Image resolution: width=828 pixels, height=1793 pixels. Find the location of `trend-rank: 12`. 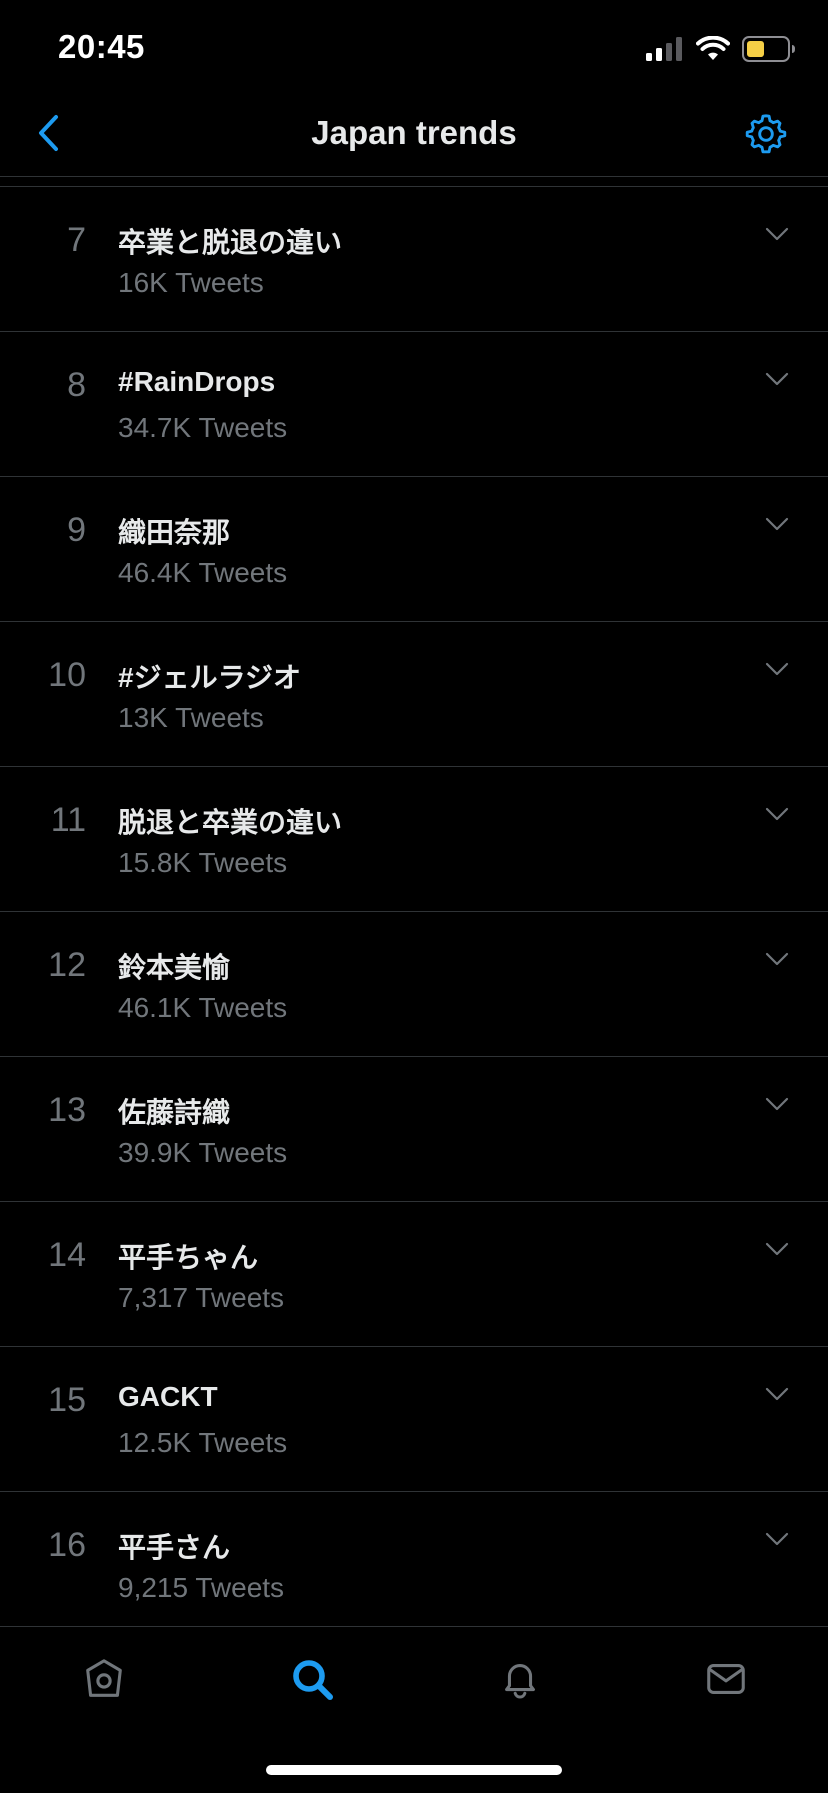

trend-rank: 12 is located at coordinates (67, 965).